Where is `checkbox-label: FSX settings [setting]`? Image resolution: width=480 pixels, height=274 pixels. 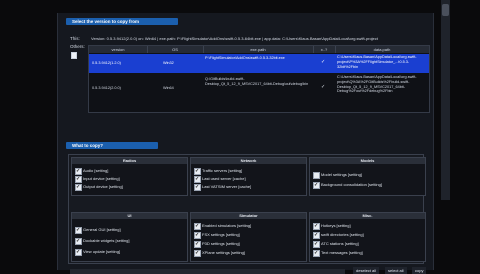 checkbox-label: FSX settings [setting] is located at coordinates (221, 234).